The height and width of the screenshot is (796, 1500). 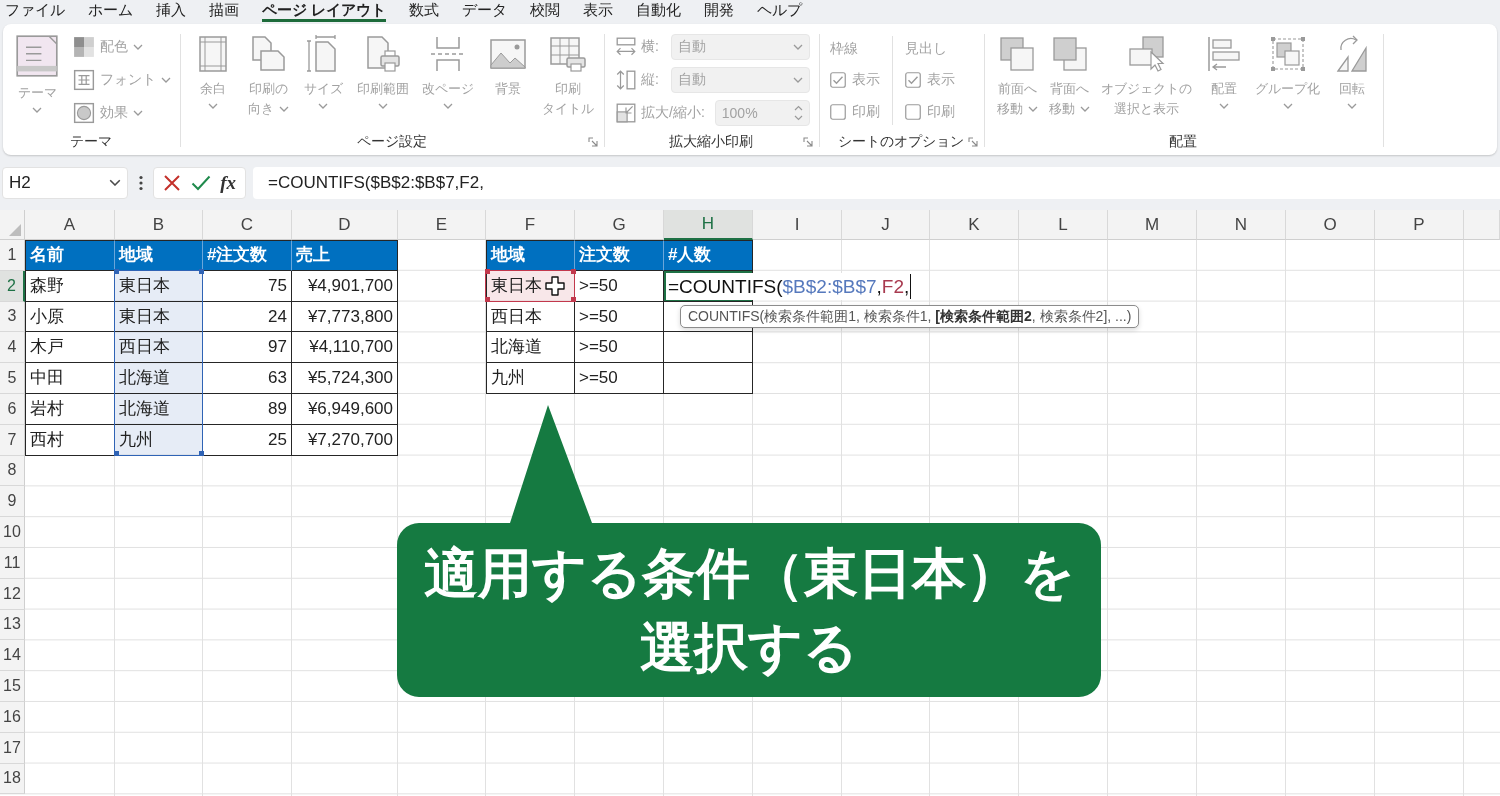 What do you see at coordinates (711, 142) in the screenshot?
I see `group-label: 拡大縮小印刷` at bounding box center [711, 142].